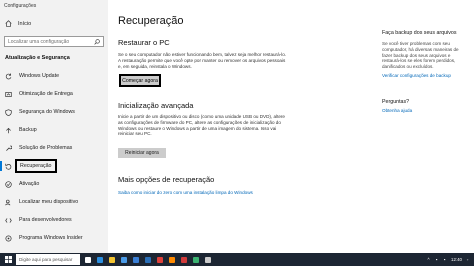 The width and height of the screenshot is (474, 266). I want to click on taskbar-search-input, so click(48, 259).